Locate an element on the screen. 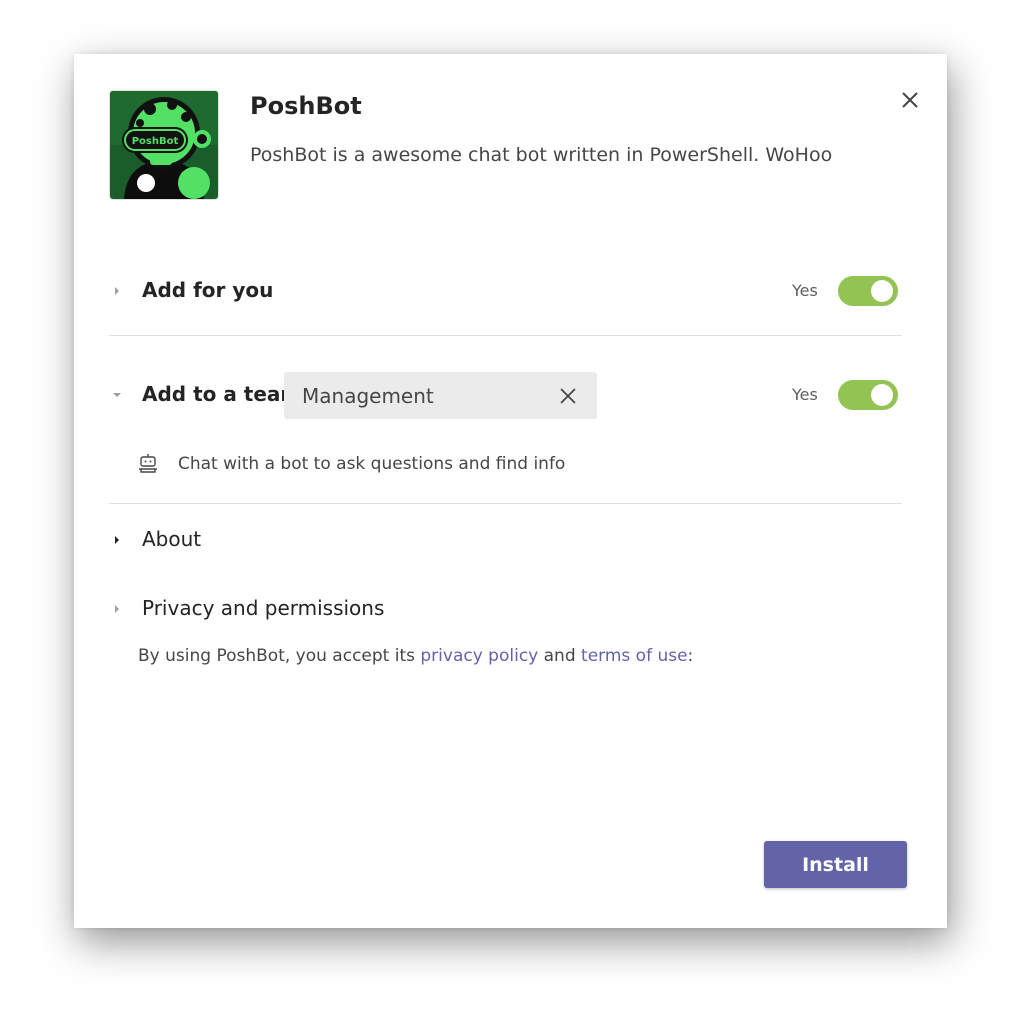 The image size is (1024, 1010). privacy-policy-link: privacy policy is located at coordinates (479, 656).